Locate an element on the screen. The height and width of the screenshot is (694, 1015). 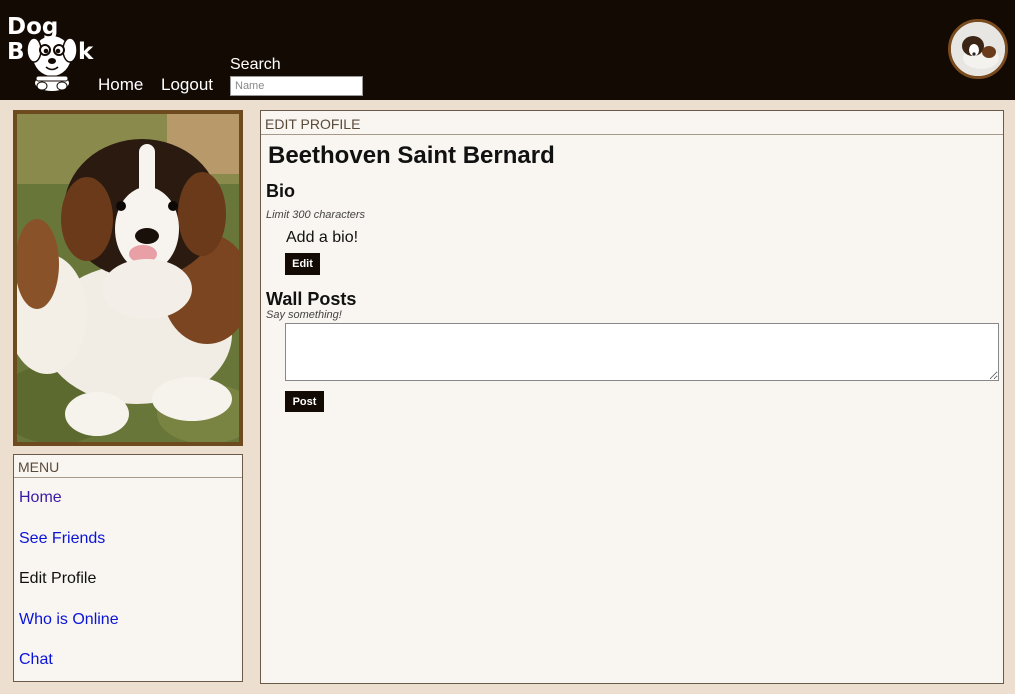
menu-item-who-is-online: Who is Online is located at coordinates (128, 620).